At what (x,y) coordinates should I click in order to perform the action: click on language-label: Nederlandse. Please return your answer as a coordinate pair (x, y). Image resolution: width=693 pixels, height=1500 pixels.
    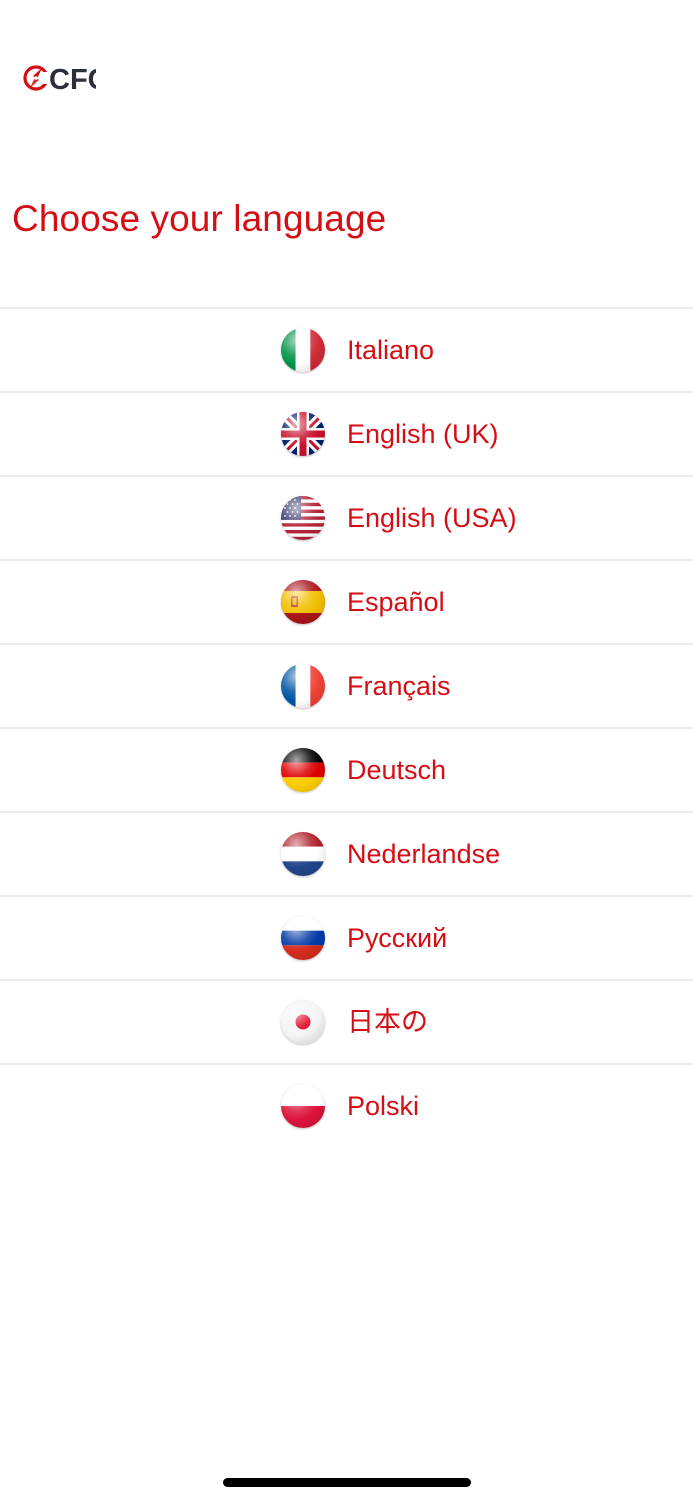
    Looking at the image, I should click on (424, 854).